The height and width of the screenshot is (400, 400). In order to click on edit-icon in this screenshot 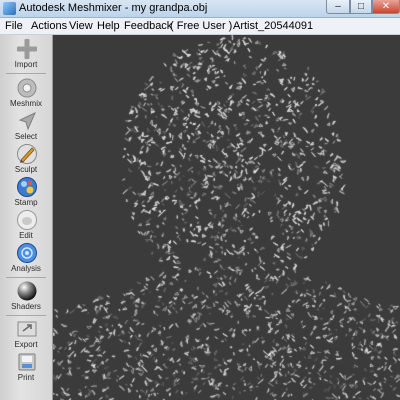, I will do `click(27, 220)`.